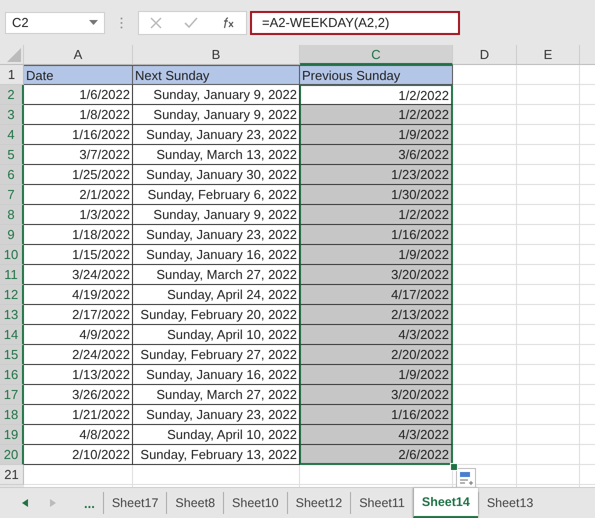 The image size is (595, 518). I want to click on row-header: 10, so click(12, 255).